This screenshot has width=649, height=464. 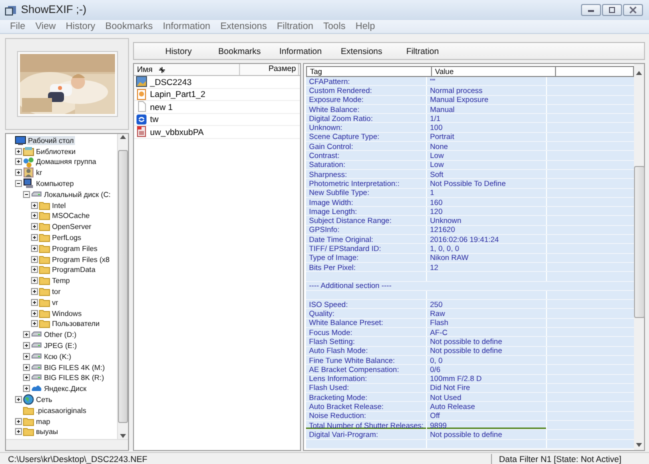 I want to click on column-header: Имя, so click(x=145, y=69).